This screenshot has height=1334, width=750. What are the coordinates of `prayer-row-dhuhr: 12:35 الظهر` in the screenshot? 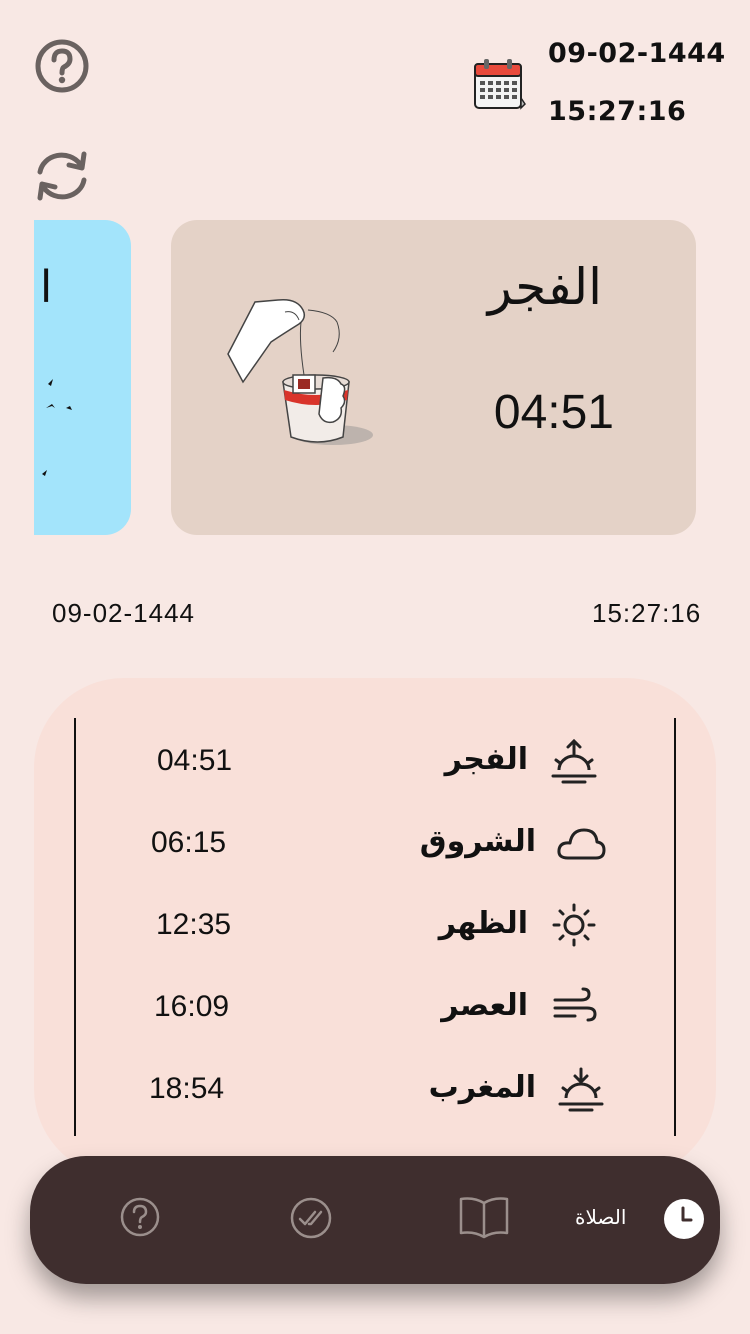 It's located at (375, 926).